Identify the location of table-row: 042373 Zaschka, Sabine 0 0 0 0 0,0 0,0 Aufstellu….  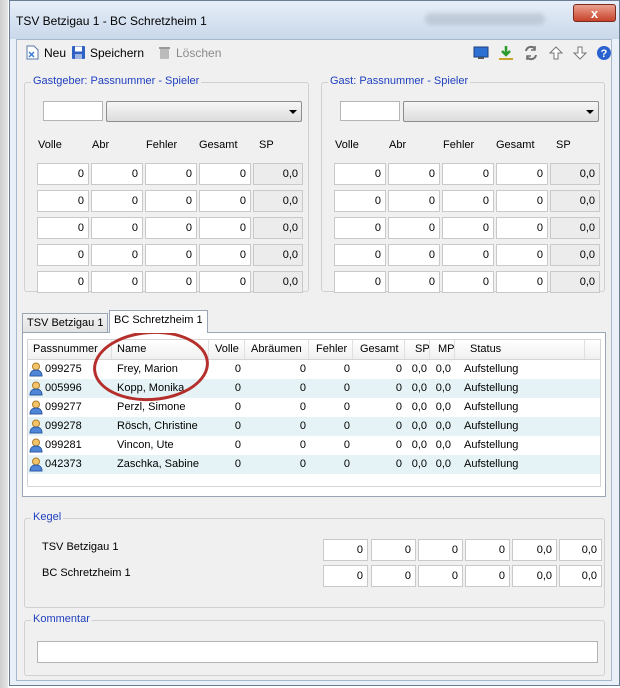
(314, 464).